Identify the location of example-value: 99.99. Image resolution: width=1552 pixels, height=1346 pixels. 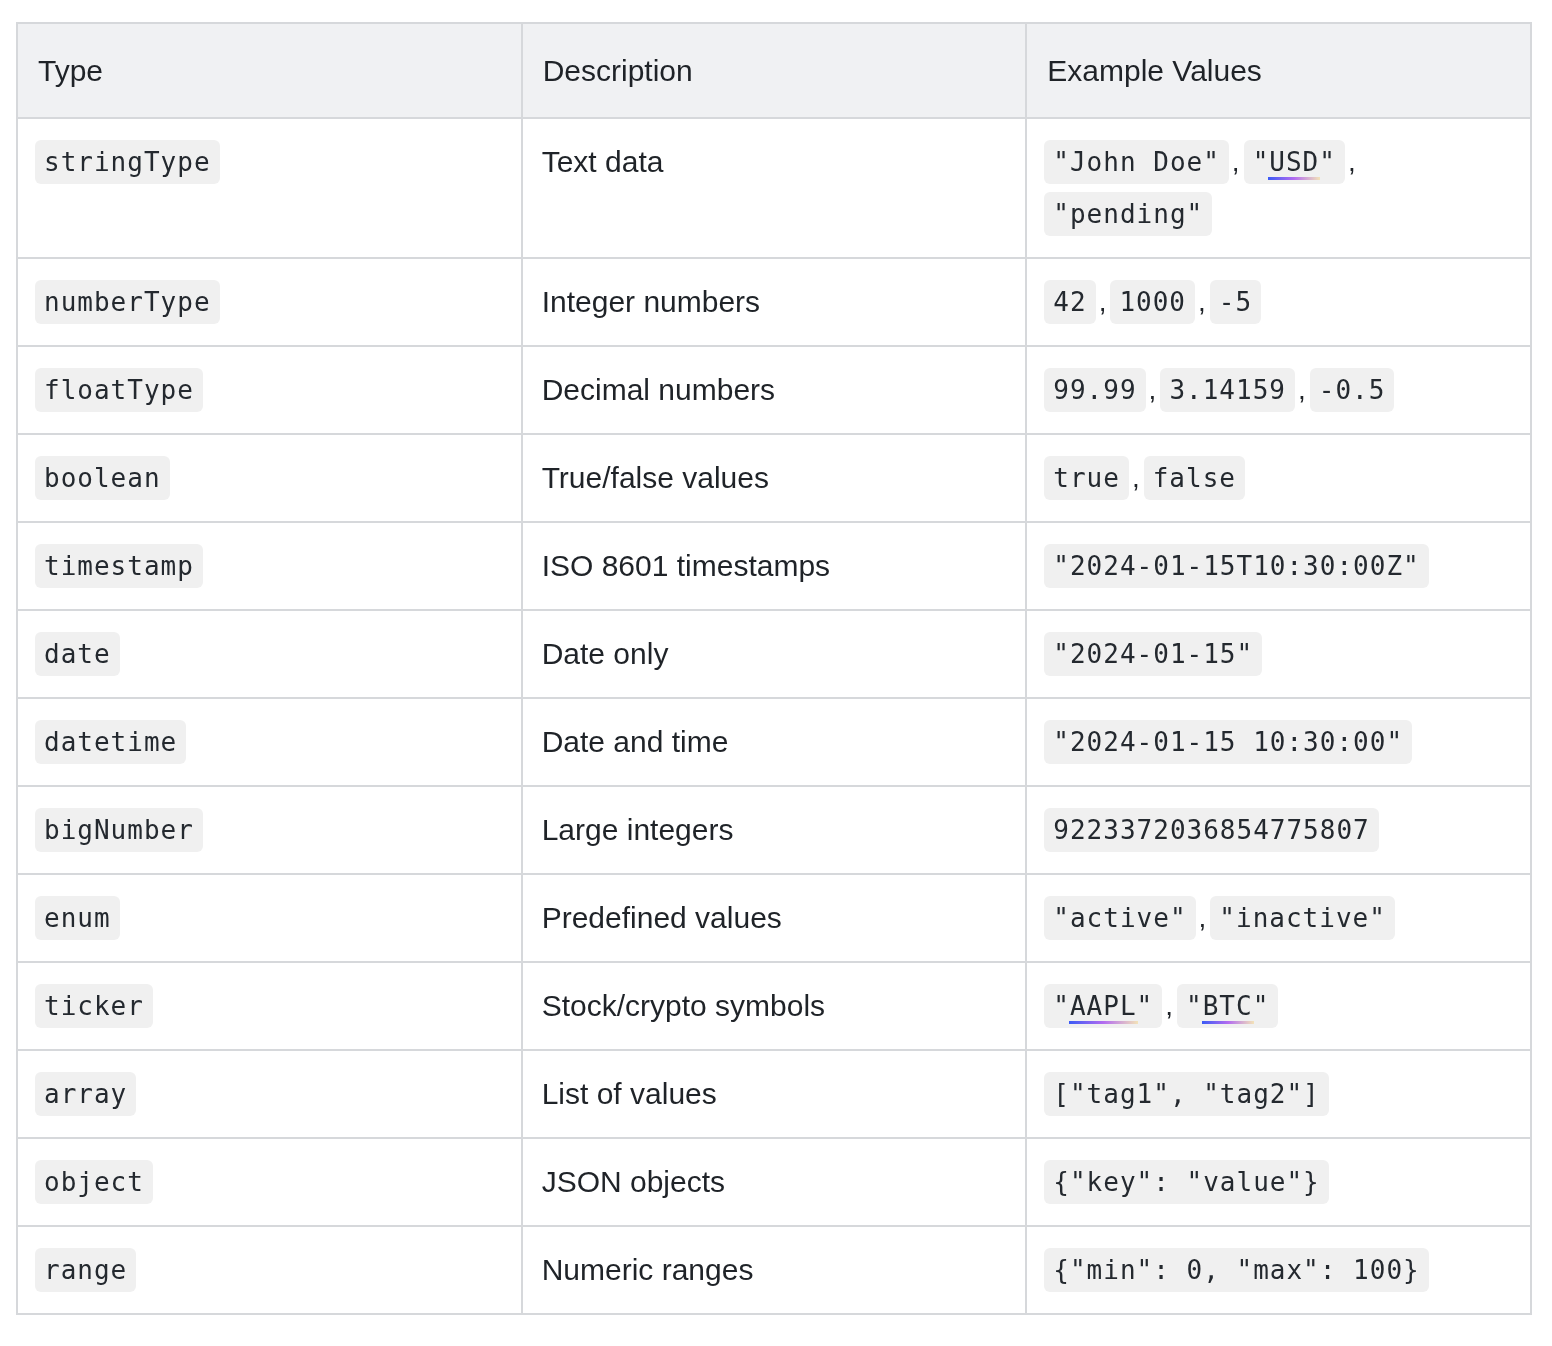
(1095, 390).